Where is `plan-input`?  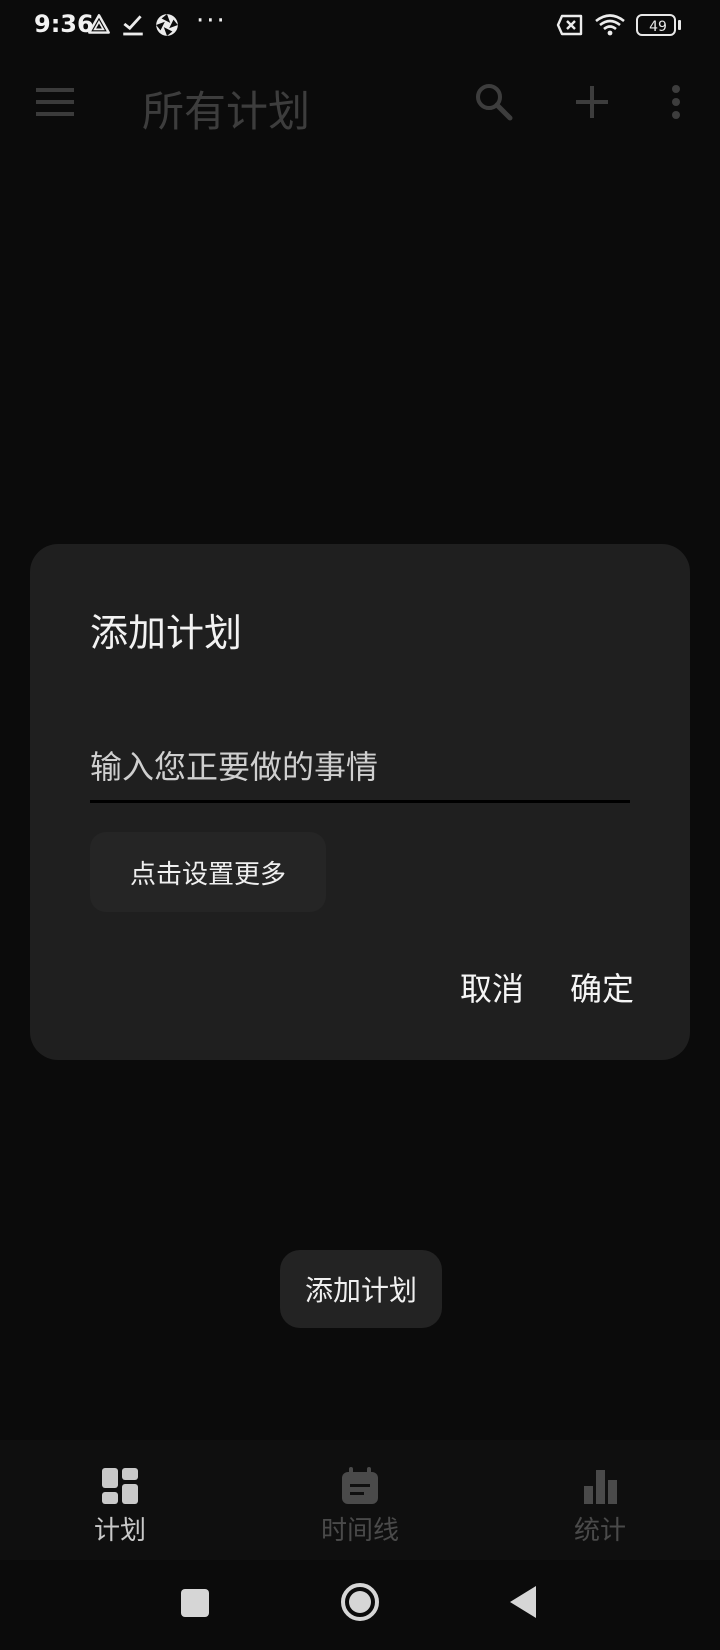 plan-input is located at coordinates (360, 768).